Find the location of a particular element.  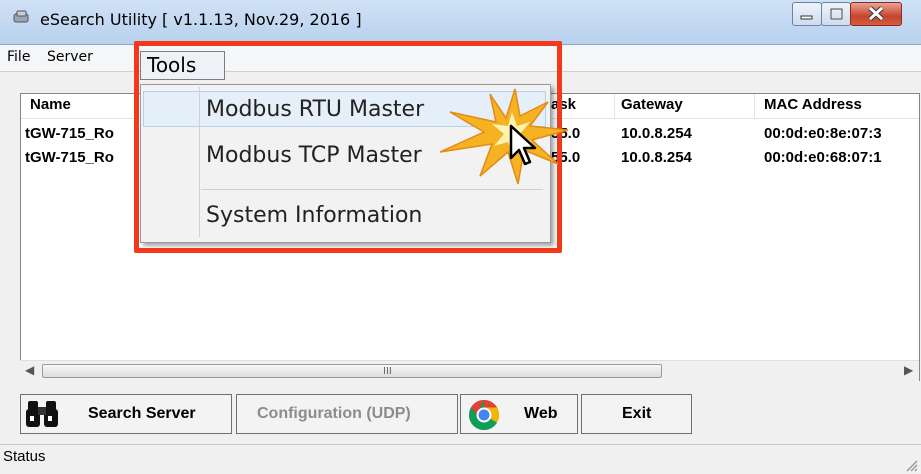

search-server-label: Search Server is located at coordinates (142, 413).